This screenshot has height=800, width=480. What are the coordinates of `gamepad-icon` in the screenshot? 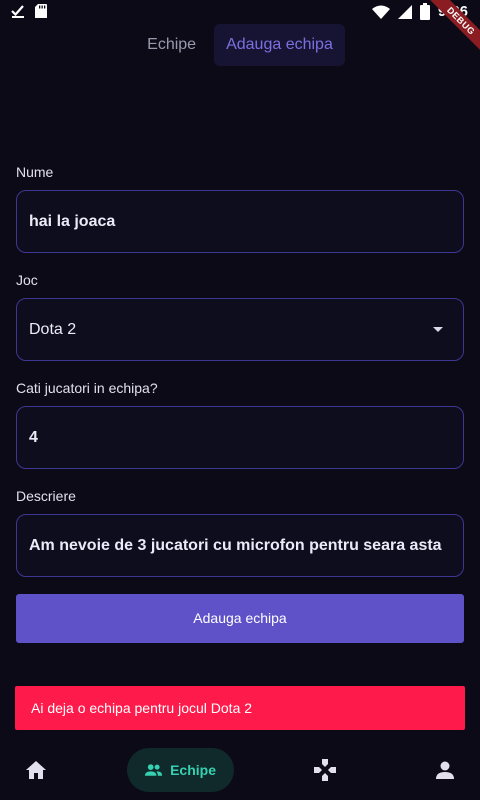 It's located at (325, 770).